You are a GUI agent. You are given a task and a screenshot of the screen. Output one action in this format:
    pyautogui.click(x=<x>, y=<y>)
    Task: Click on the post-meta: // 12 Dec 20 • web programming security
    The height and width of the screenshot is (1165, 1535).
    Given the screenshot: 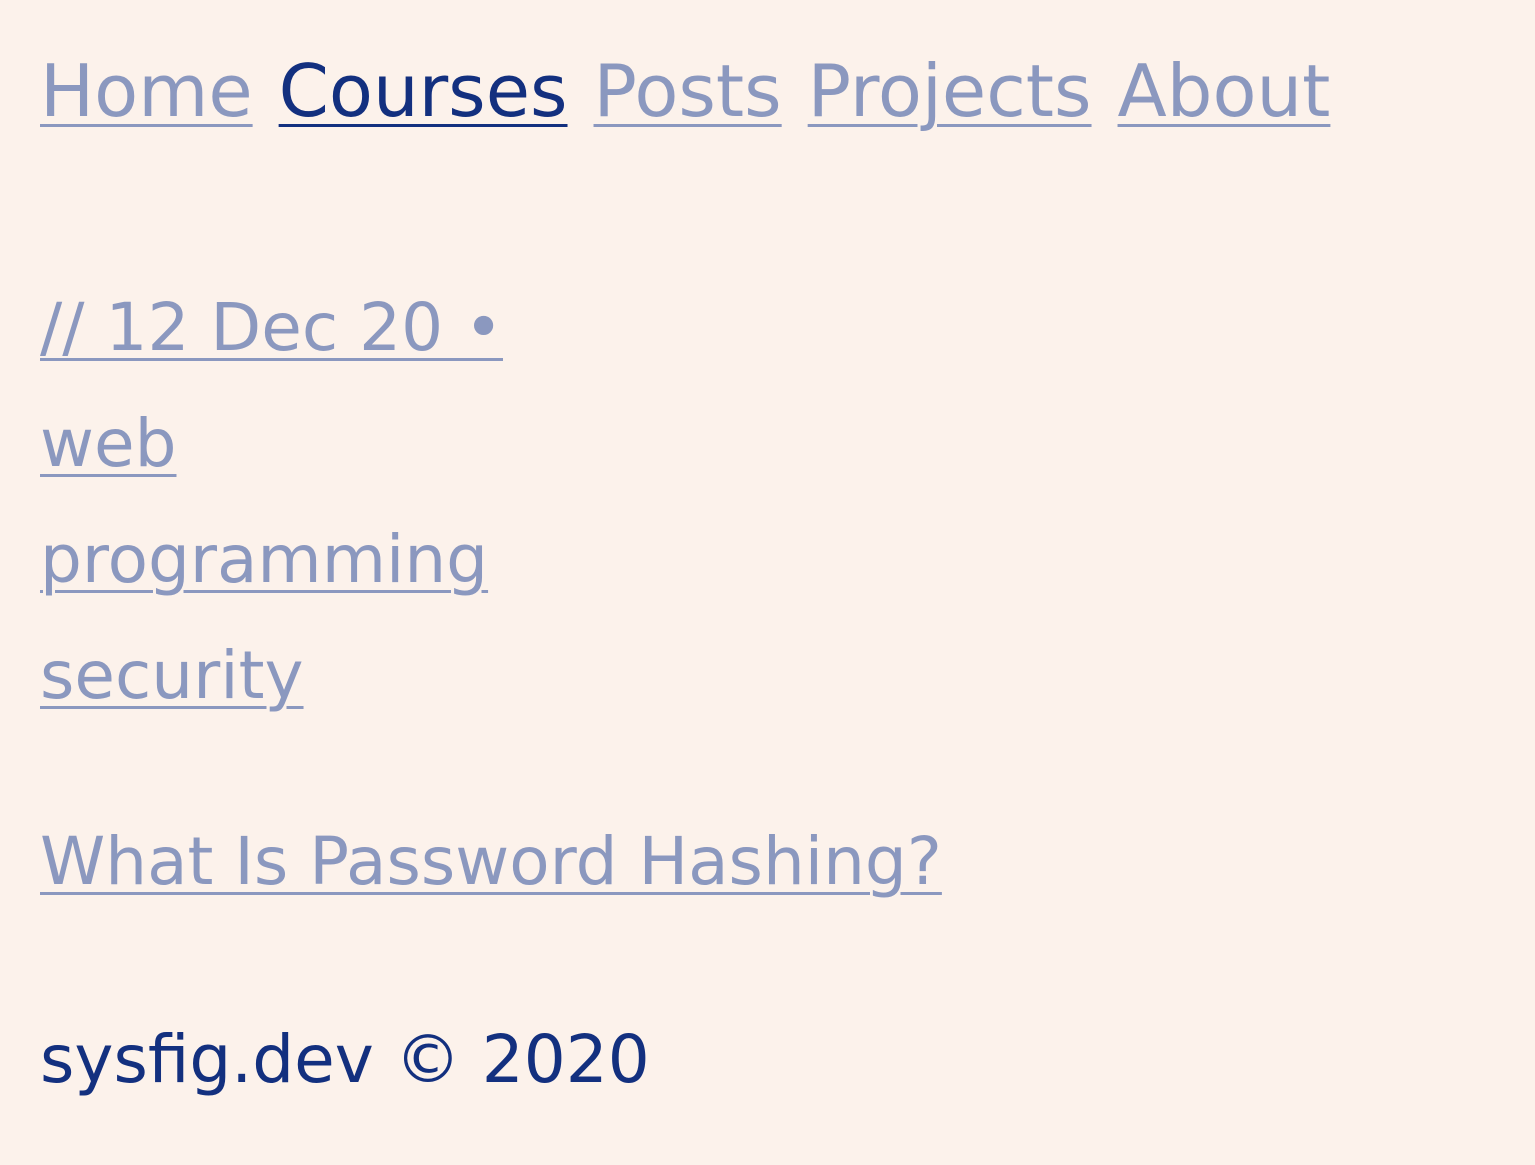 What is the action you would take?
    pyautogui.click(x=271, y=502)
    